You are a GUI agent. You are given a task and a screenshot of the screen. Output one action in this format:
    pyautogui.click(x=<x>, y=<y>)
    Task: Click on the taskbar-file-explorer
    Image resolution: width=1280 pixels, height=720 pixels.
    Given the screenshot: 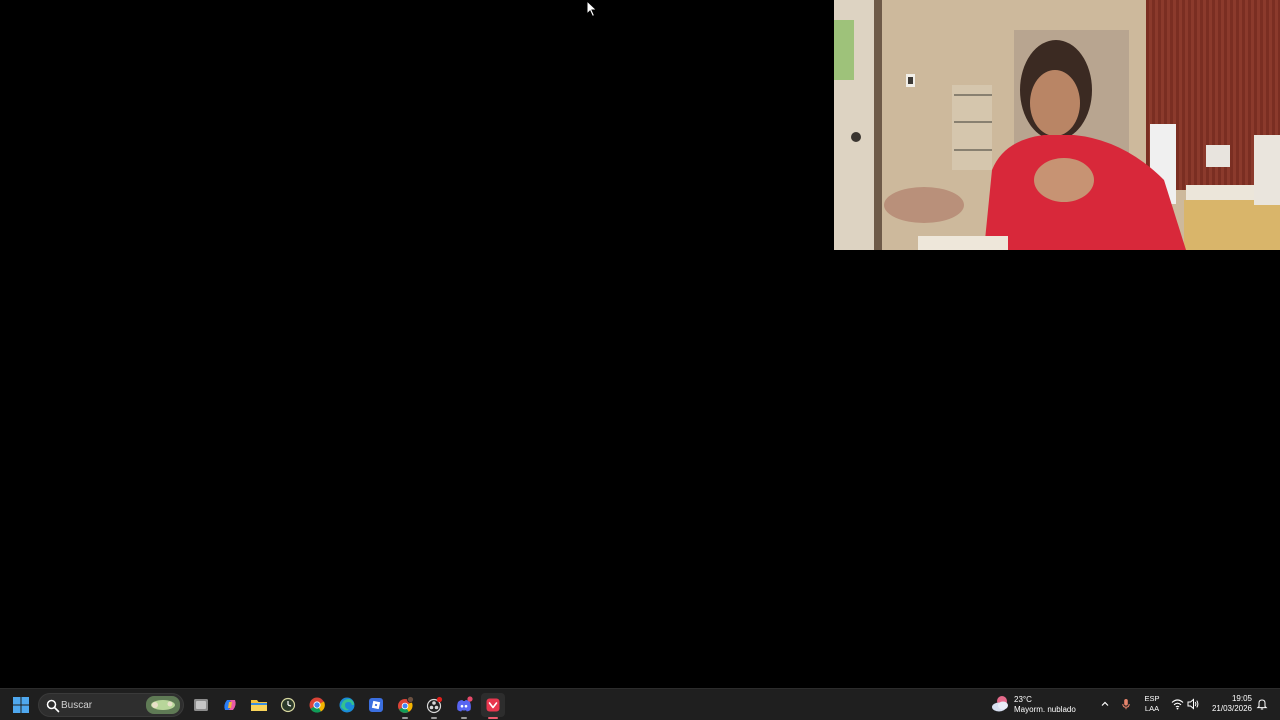 What is the action you would take?
    pyautogui.click(x=259, y=705)
    